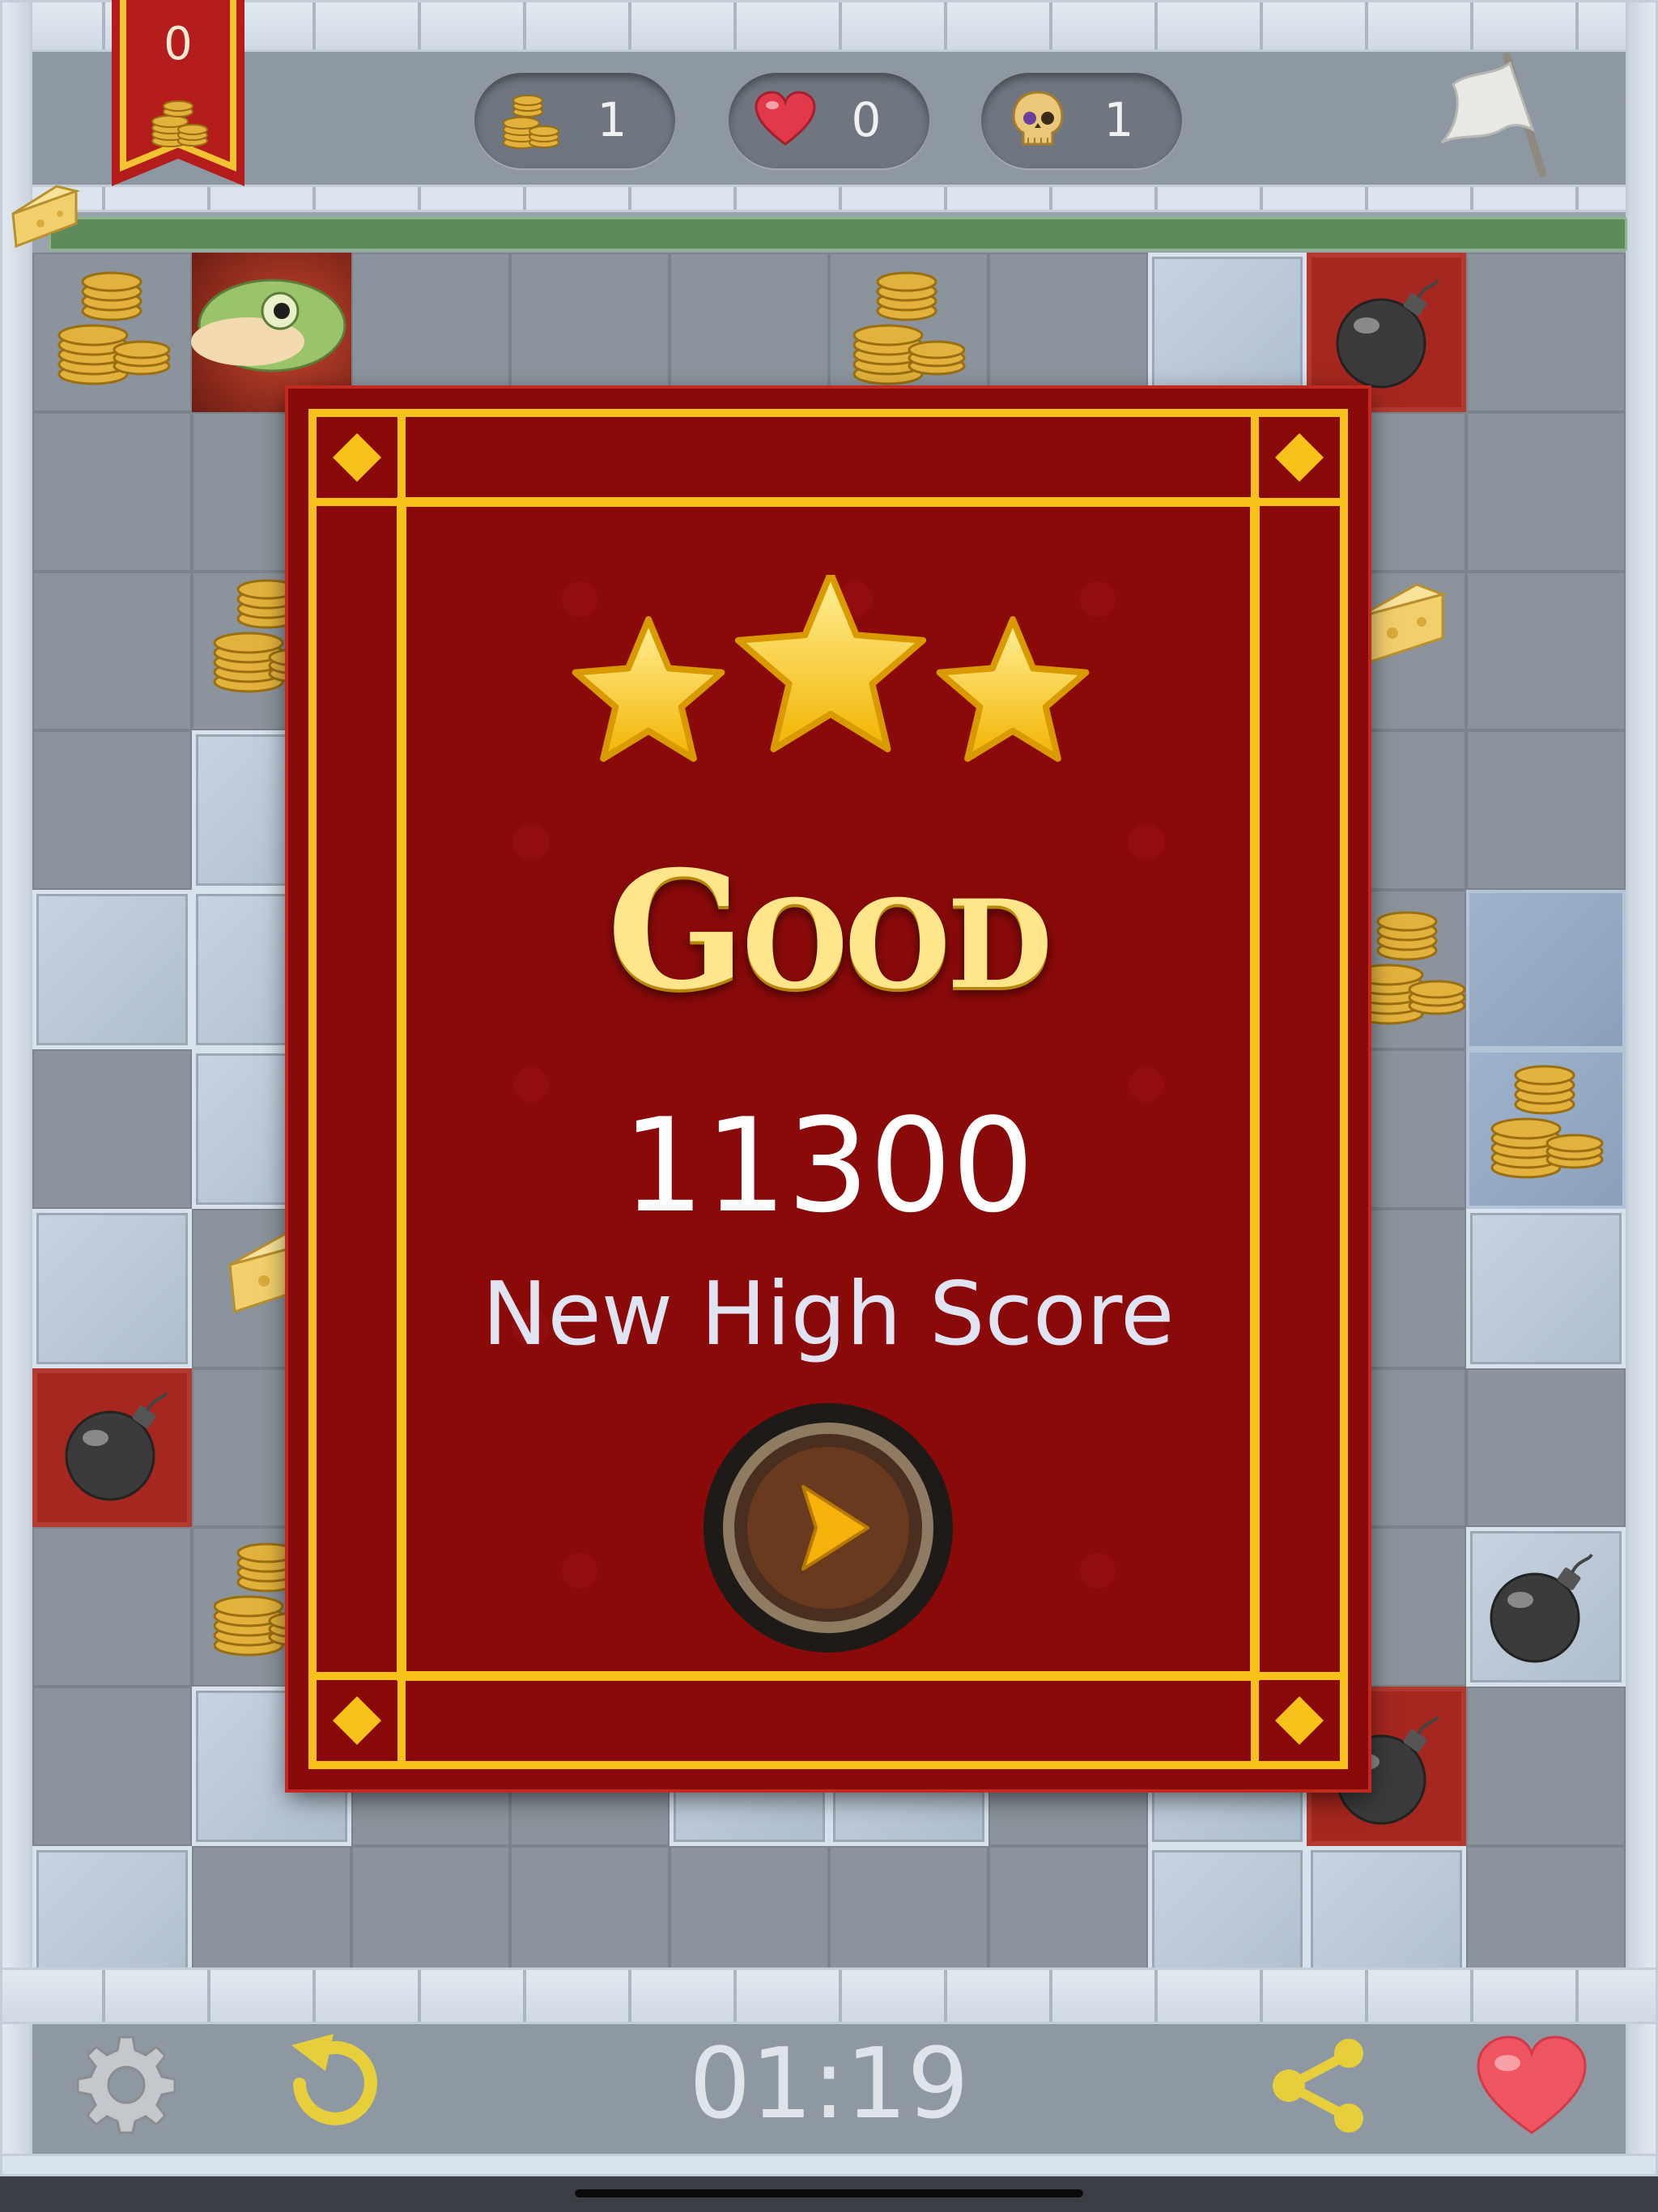  I want to click on coins-count: 1, so click(612, 120).